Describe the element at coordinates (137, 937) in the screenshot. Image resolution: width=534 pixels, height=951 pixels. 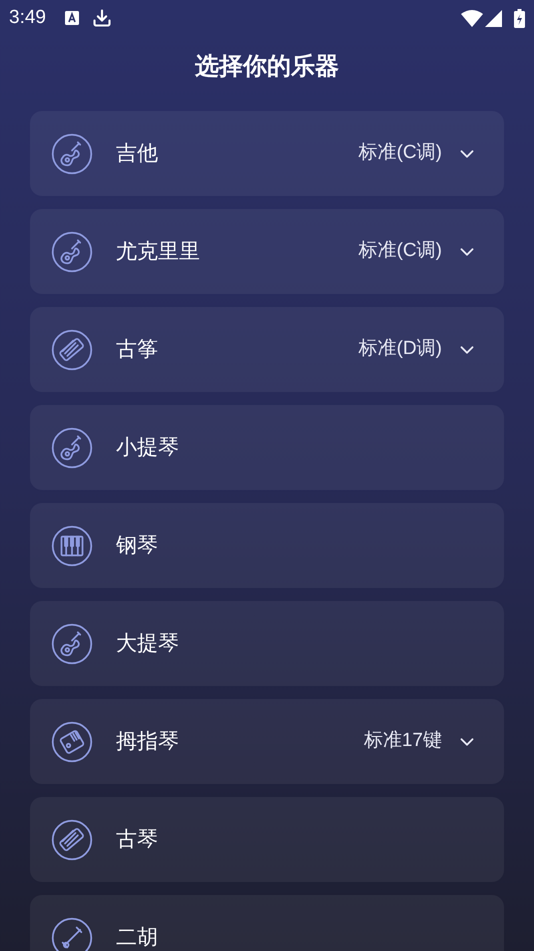
I see `instrument-name: 二胡` at that location.